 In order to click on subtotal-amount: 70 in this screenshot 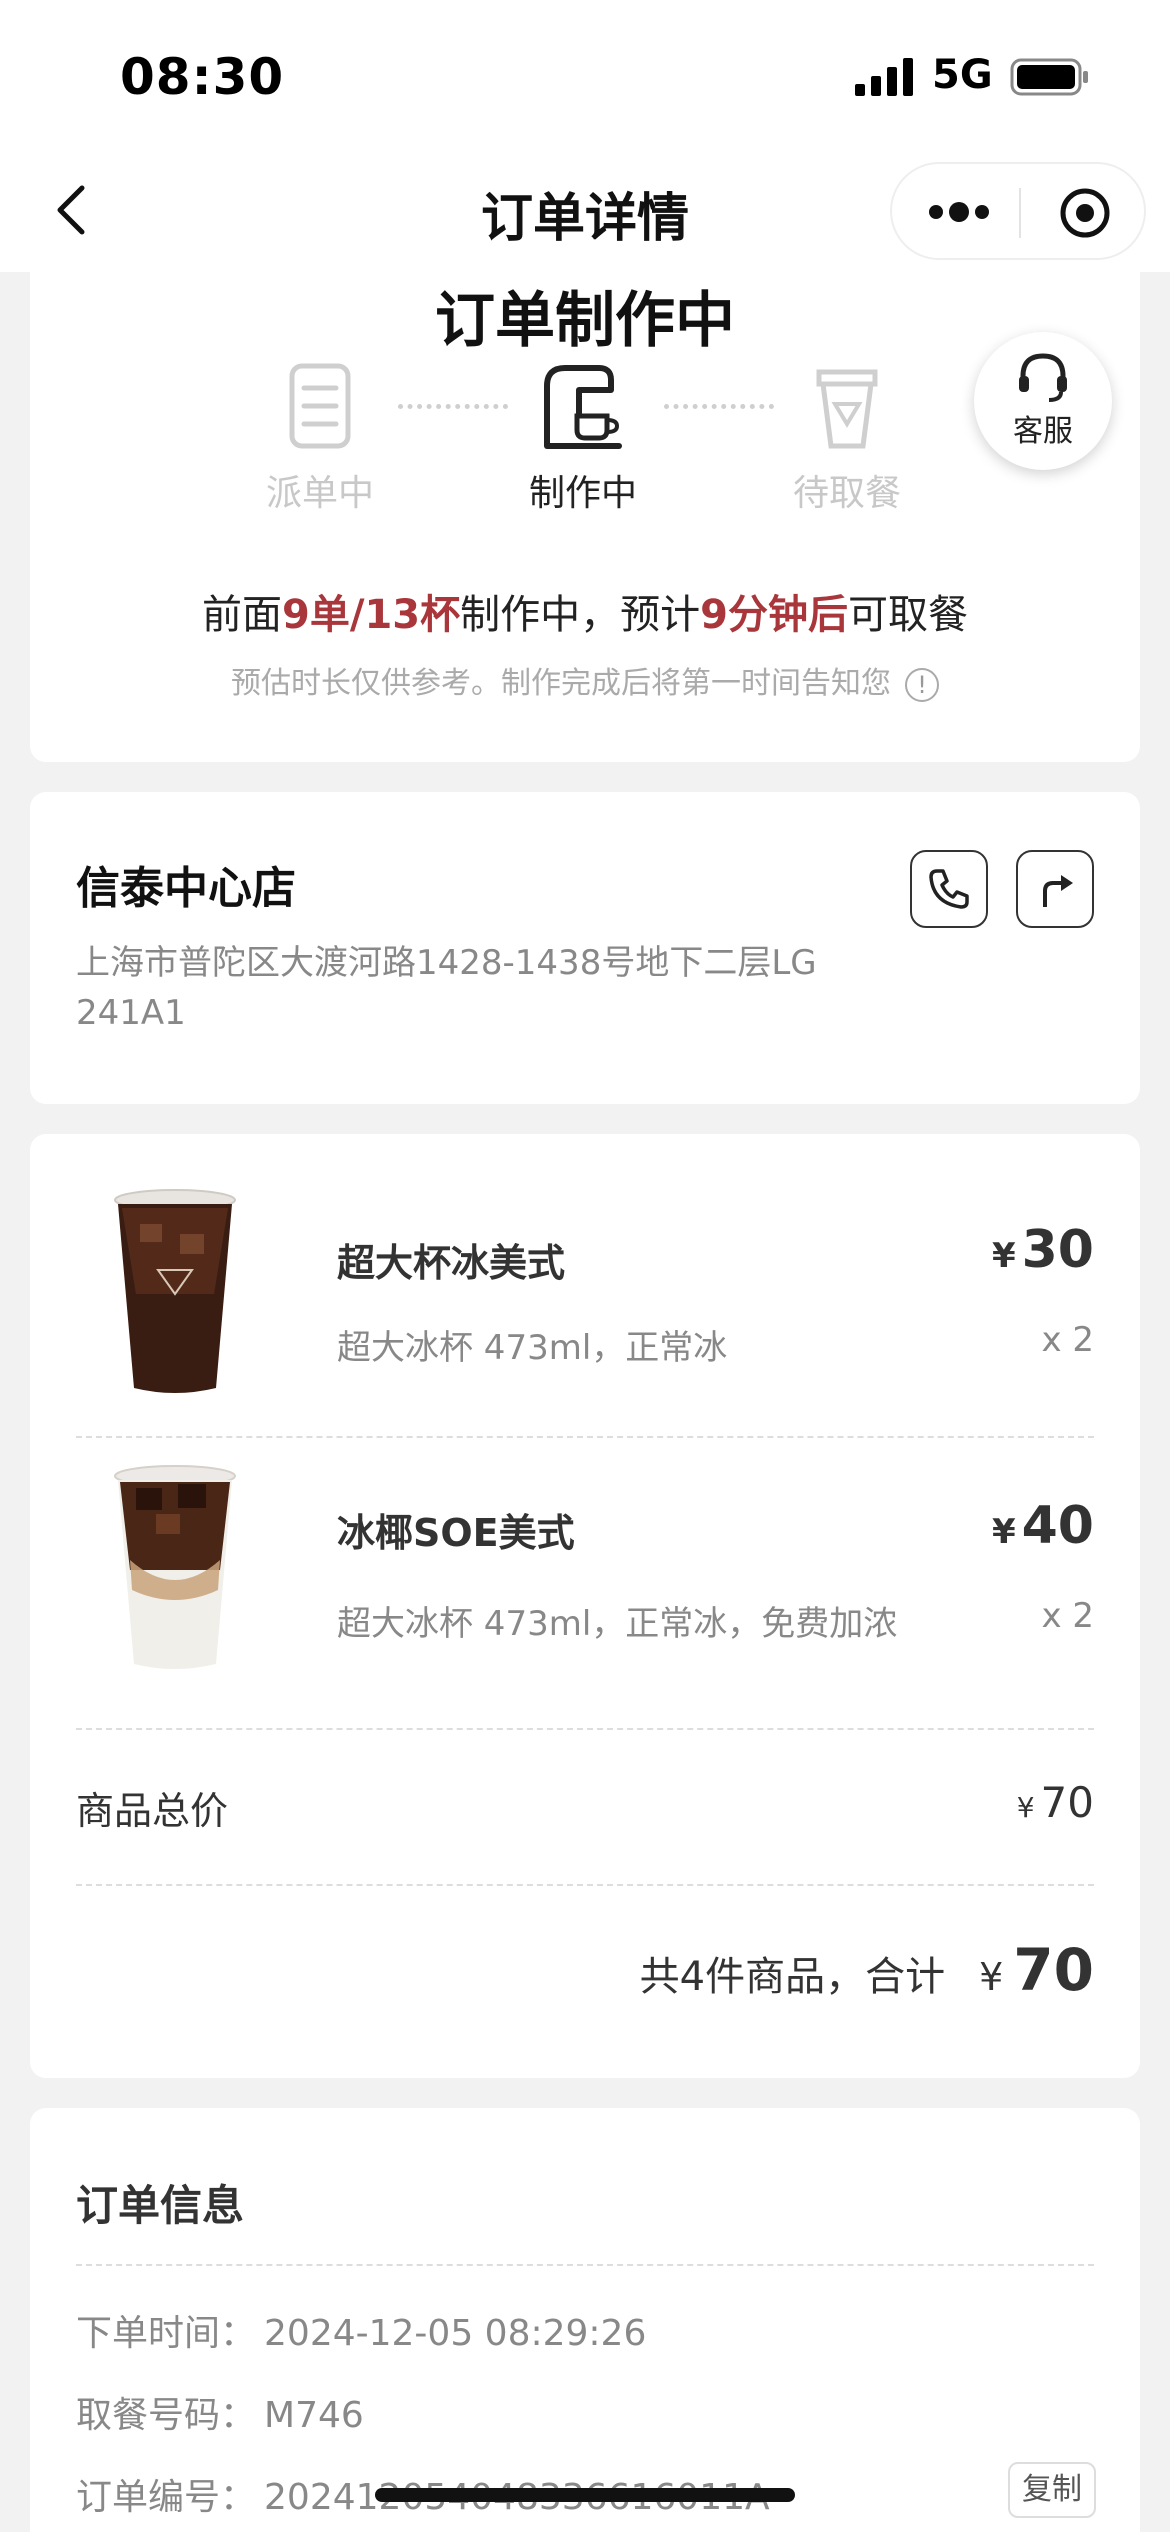, I will do `click(1067, 1802)`.